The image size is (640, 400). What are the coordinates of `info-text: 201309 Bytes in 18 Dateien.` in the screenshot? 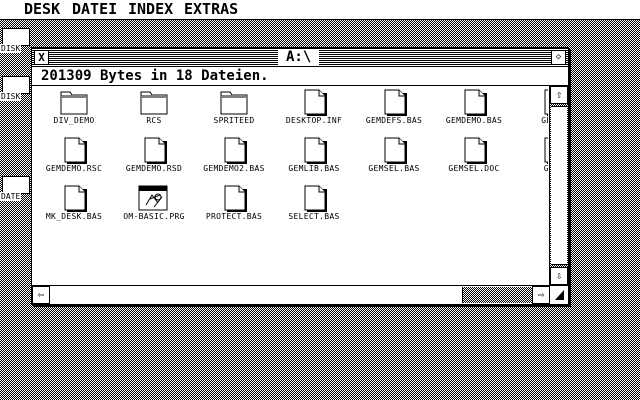 It's located at (155, 76).